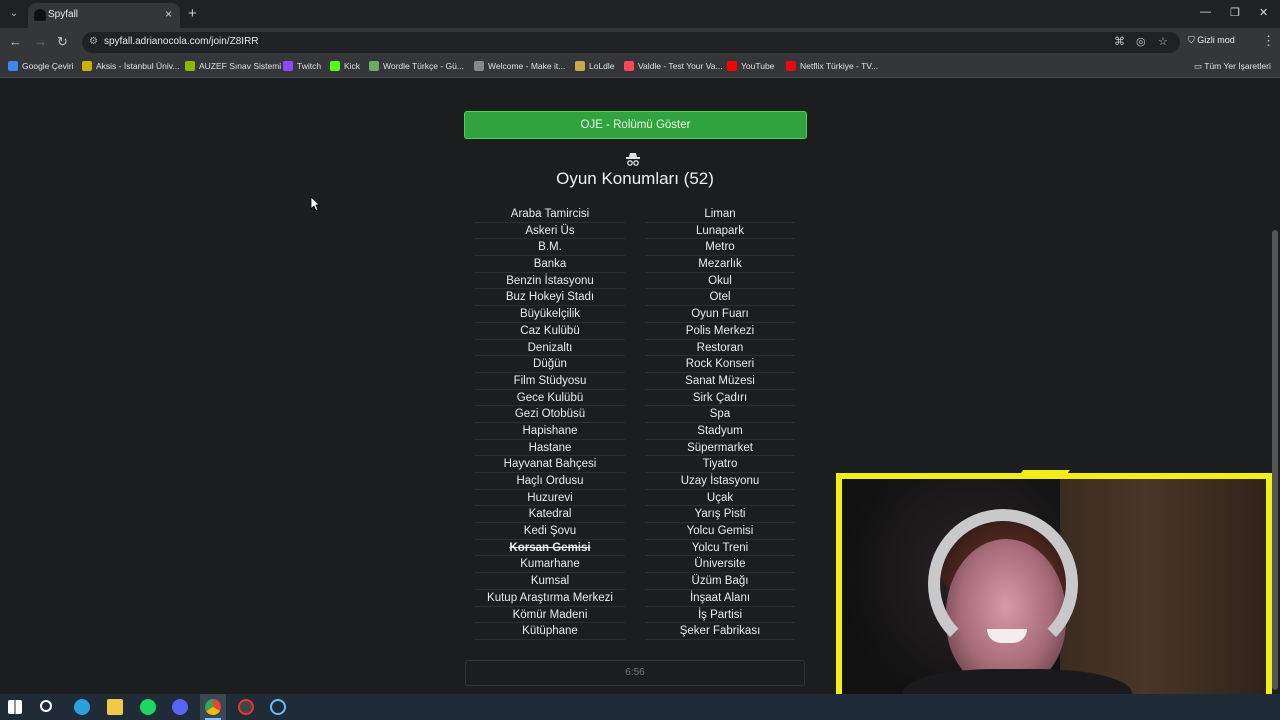  I want to click on location-item: Oyun Fuarı, so click(720, 314).